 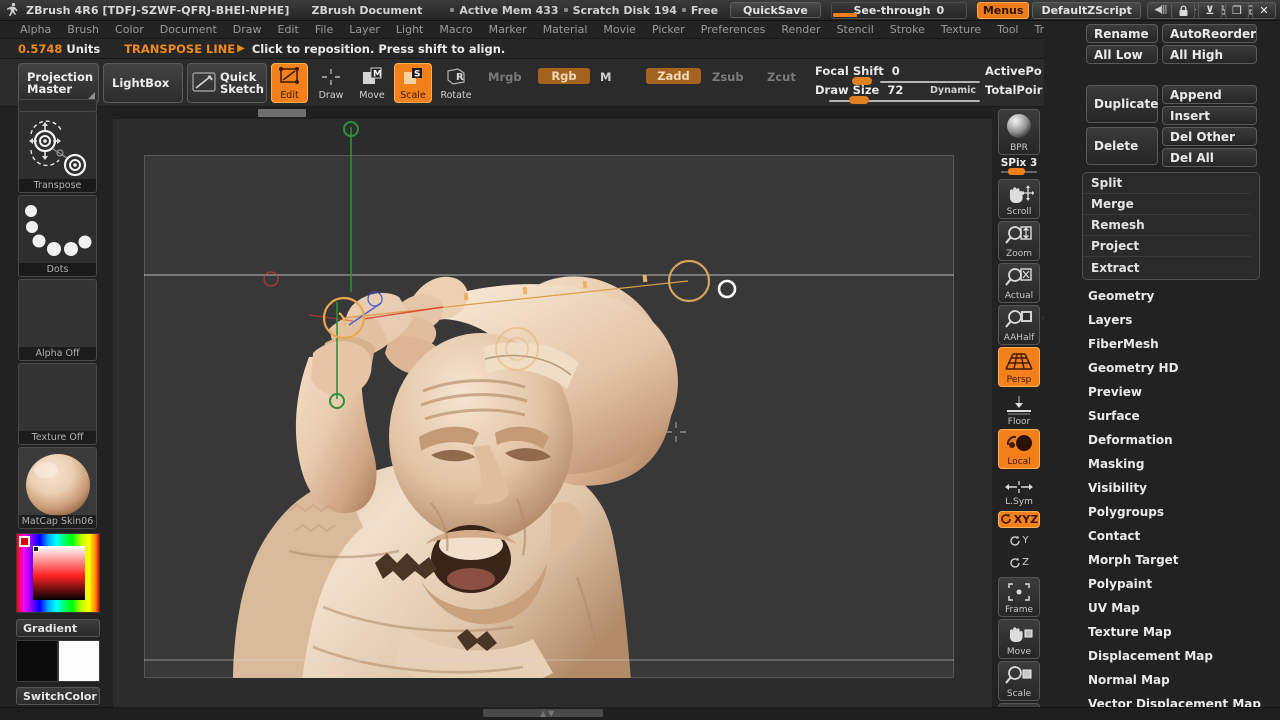 What do you see at coordinates (1133, 560) in the screenshot?
I see `tool-section-morph-target: Morph Target` at bounding box center [1133, 560].